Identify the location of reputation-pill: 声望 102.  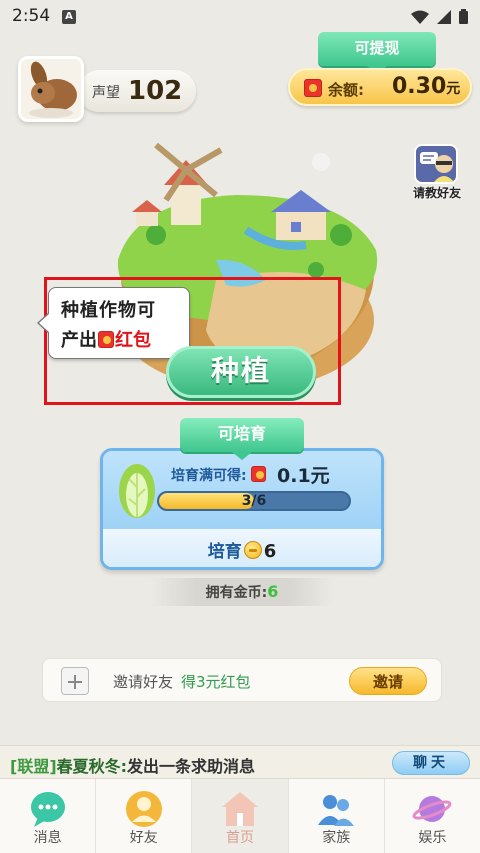
(137, 91).